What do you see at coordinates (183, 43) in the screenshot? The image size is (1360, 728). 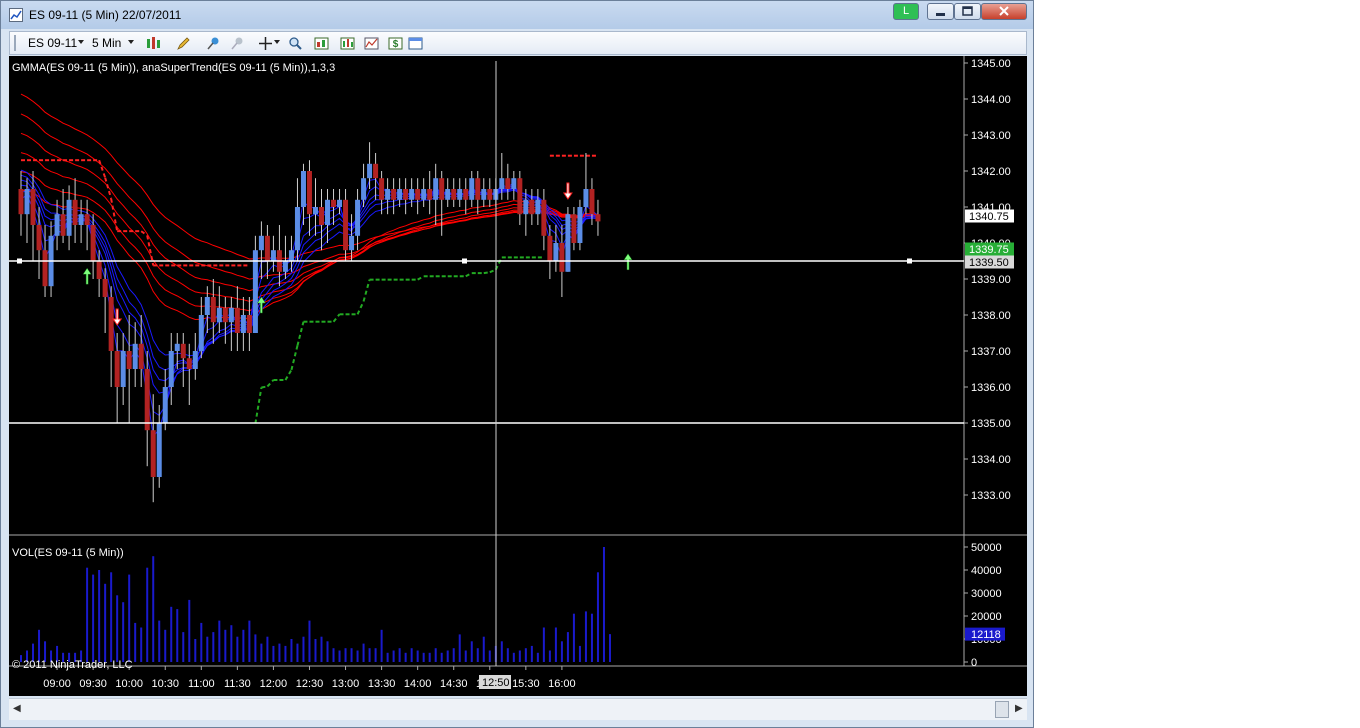 I see `pencil-icon` at bounding box center [183, 43].